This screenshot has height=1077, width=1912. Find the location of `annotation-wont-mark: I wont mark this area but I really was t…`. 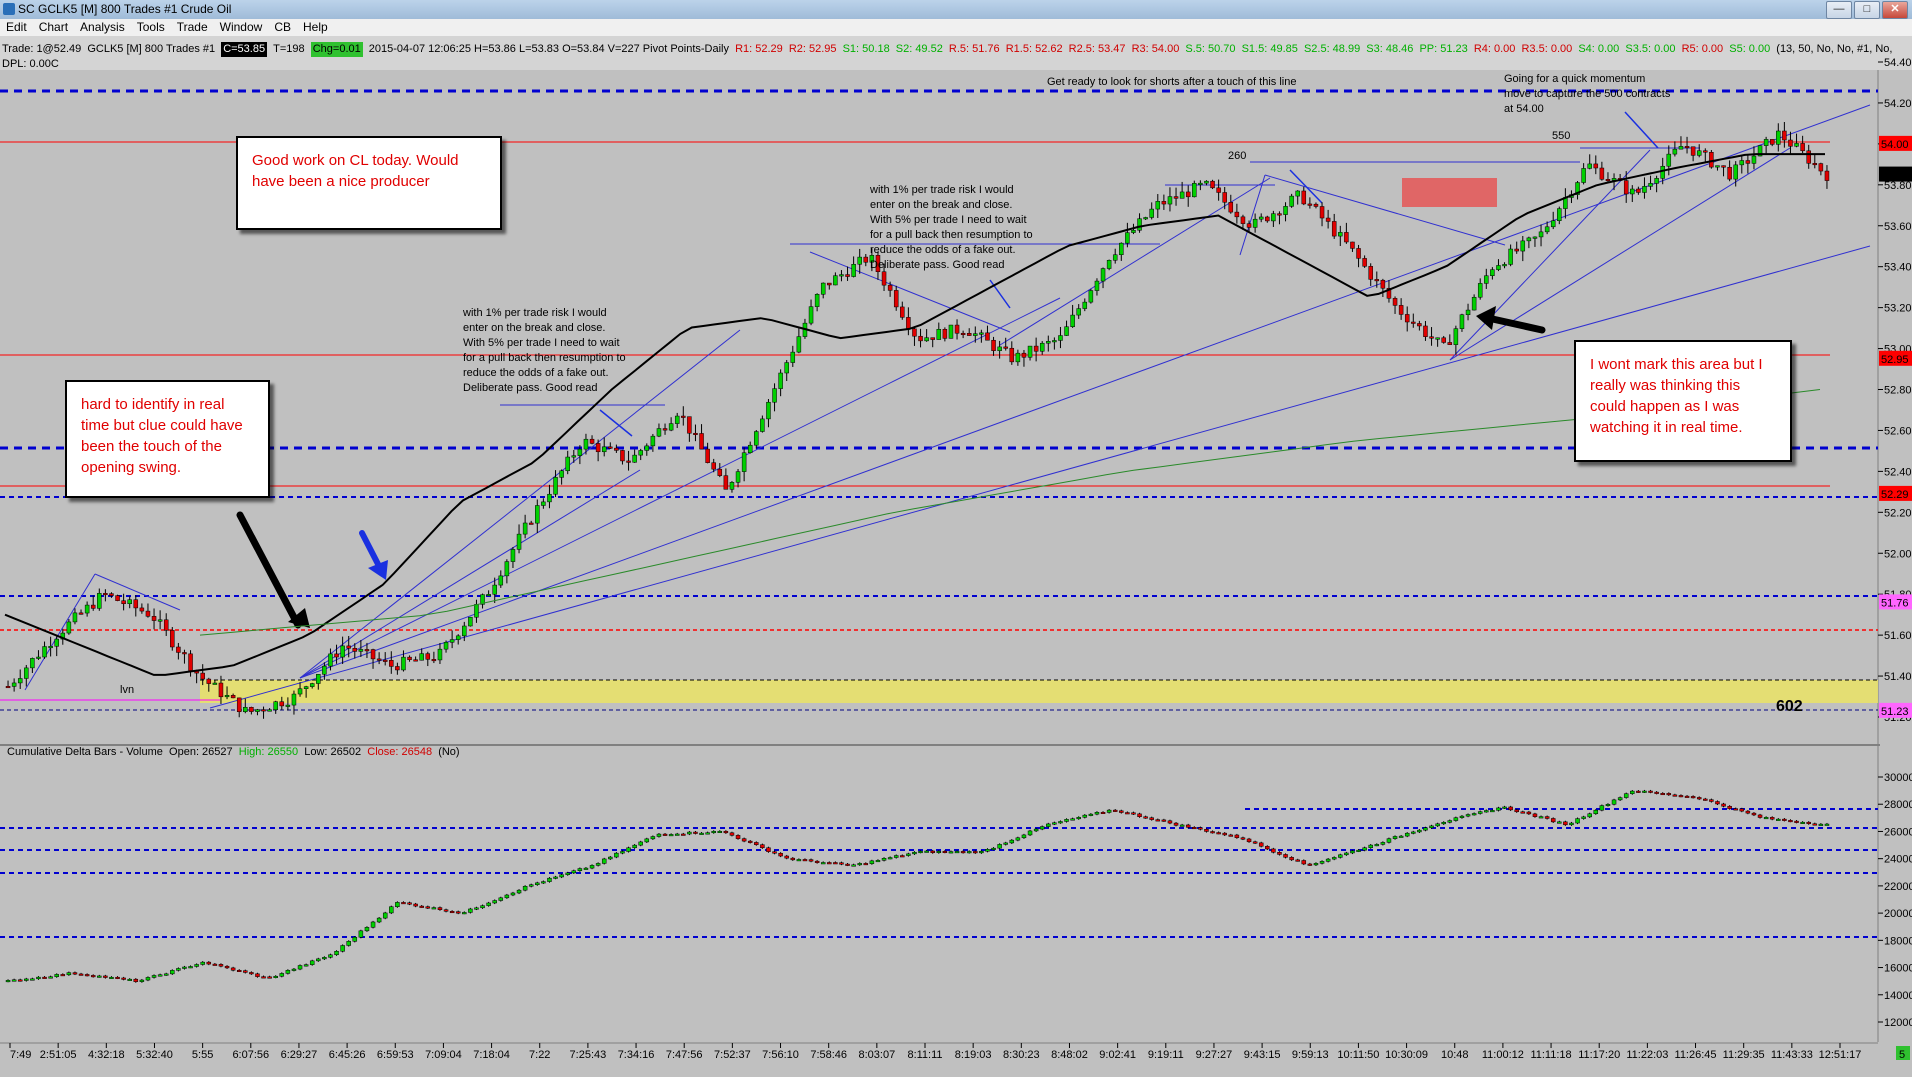

annotation-wont-mark: I wont mark this area but I really was t… is located at coordinates (1683, 401).